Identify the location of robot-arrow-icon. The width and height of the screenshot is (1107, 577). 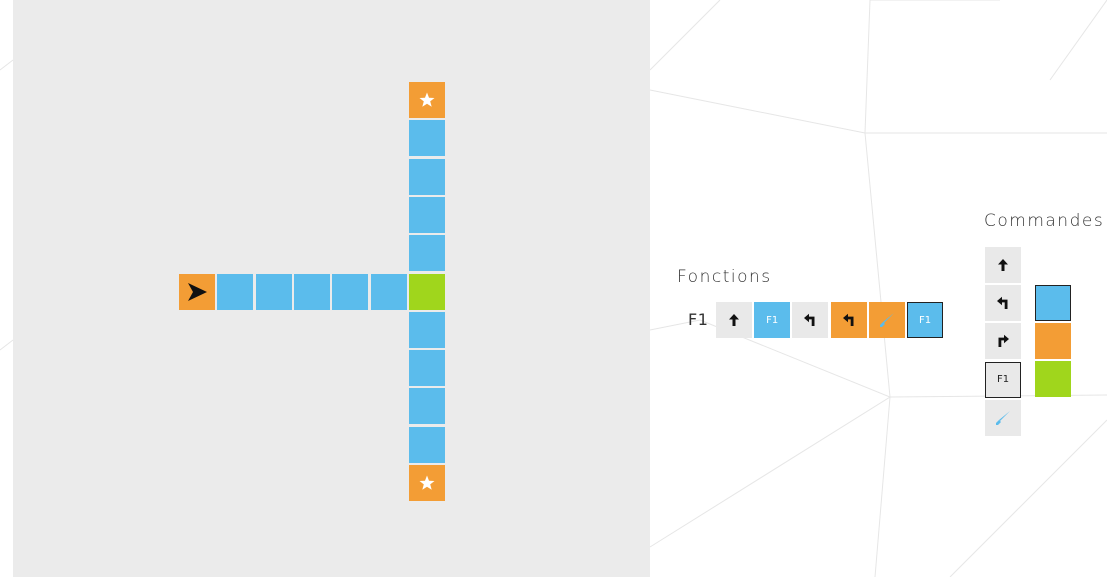
(197, 292).